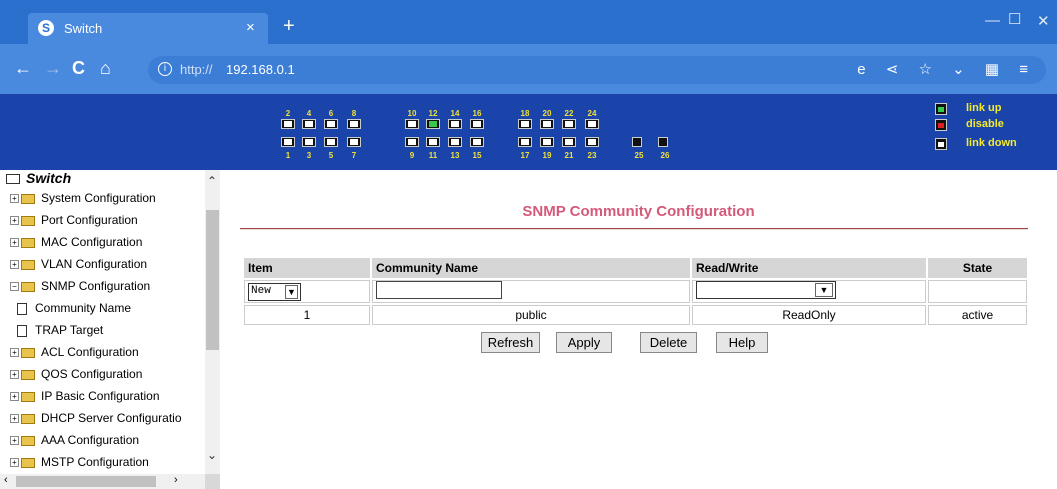 The height and width of the screenshot is (489, 1057). I want to click on scroll-up-icon: ⌃, so click(212, 181).